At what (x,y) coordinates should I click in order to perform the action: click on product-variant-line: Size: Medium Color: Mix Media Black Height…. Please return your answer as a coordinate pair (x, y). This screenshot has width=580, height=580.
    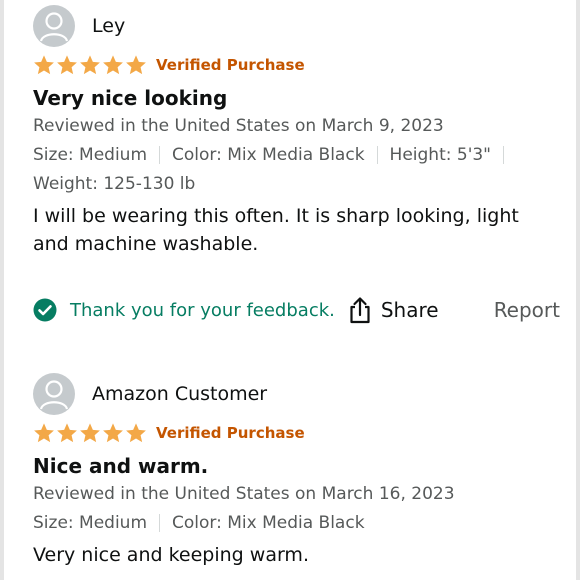
    Looking at the image, I should click on (296, 155).